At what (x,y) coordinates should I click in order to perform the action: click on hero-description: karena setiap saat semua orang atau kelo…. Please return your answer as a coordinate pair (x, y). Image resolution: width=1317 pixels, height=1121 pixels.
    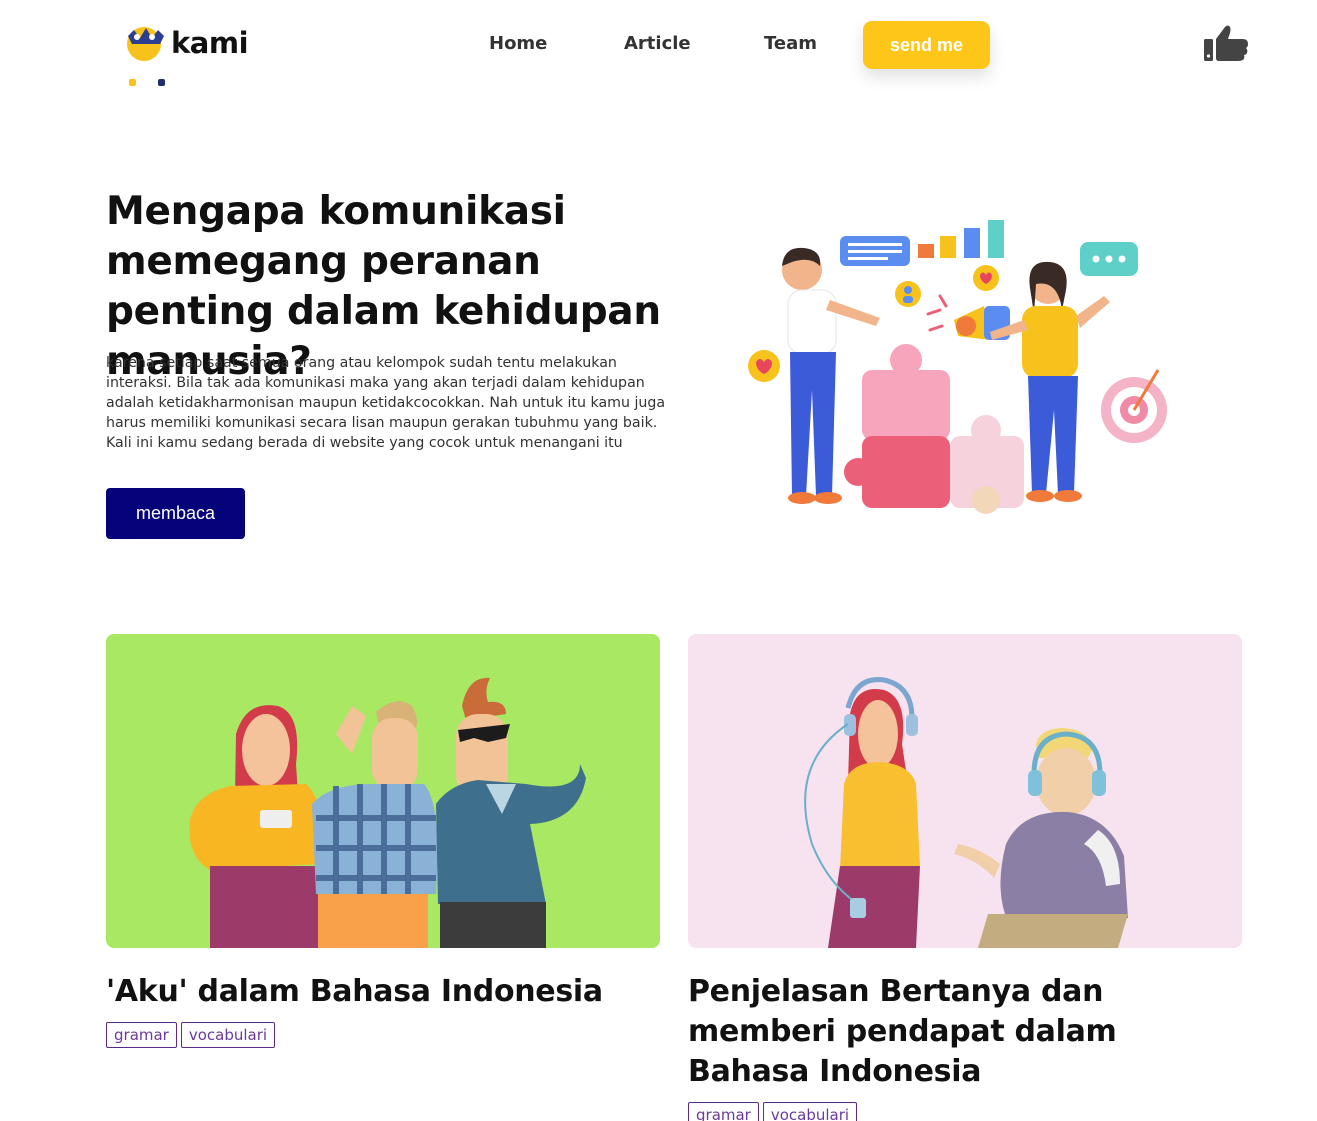
    Looking at the image, I should click on (386, 403).